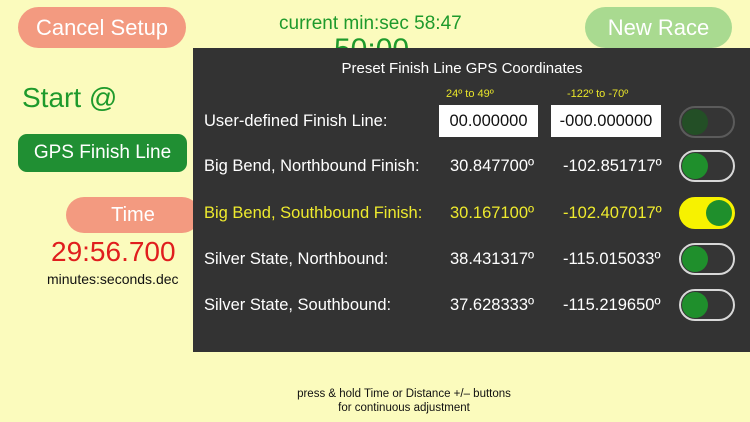  What do you see at coordinates (70, 97) in the screenshot?
I see `start-at-label: Start @` at bounding box center [70, 97].